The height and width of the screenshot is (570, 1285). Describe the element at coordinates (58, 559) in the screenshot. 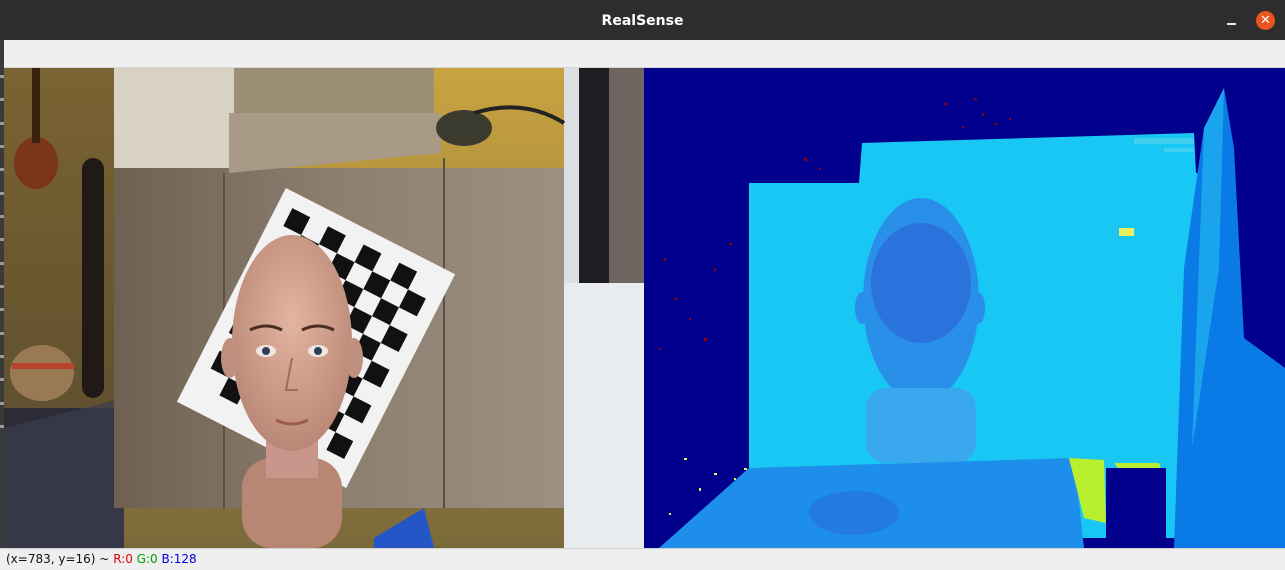

I see `cursor-coordinates: (x=783, y=16) ~` at that location.